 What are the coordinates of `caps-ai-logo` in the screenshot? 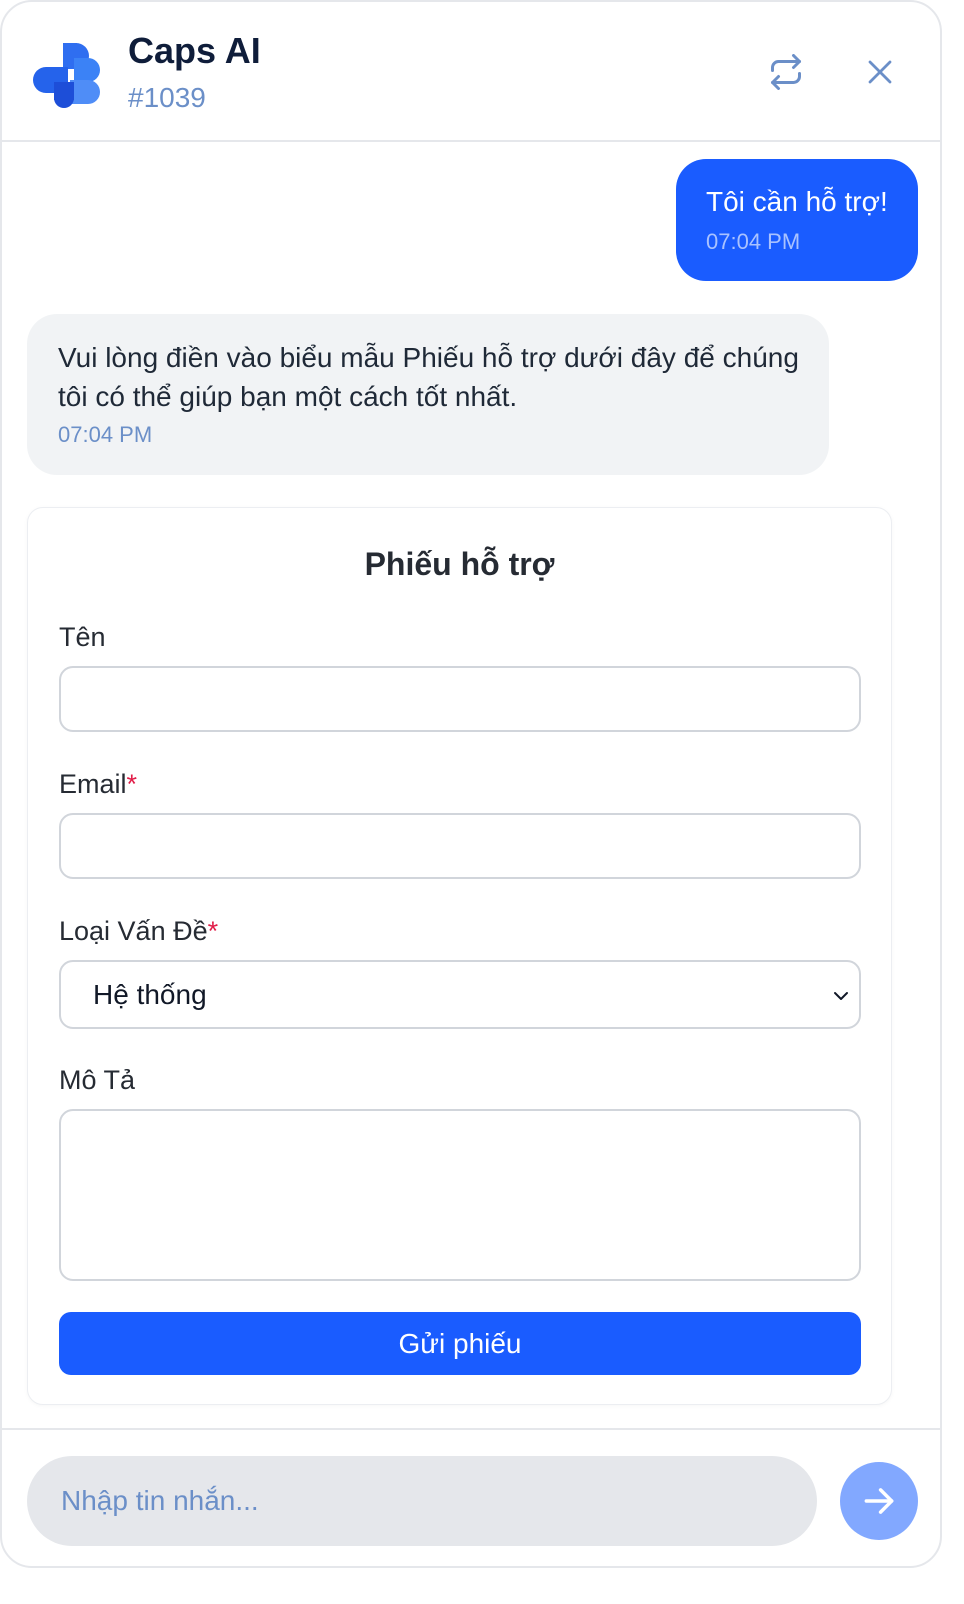 It's located at (66, 75).